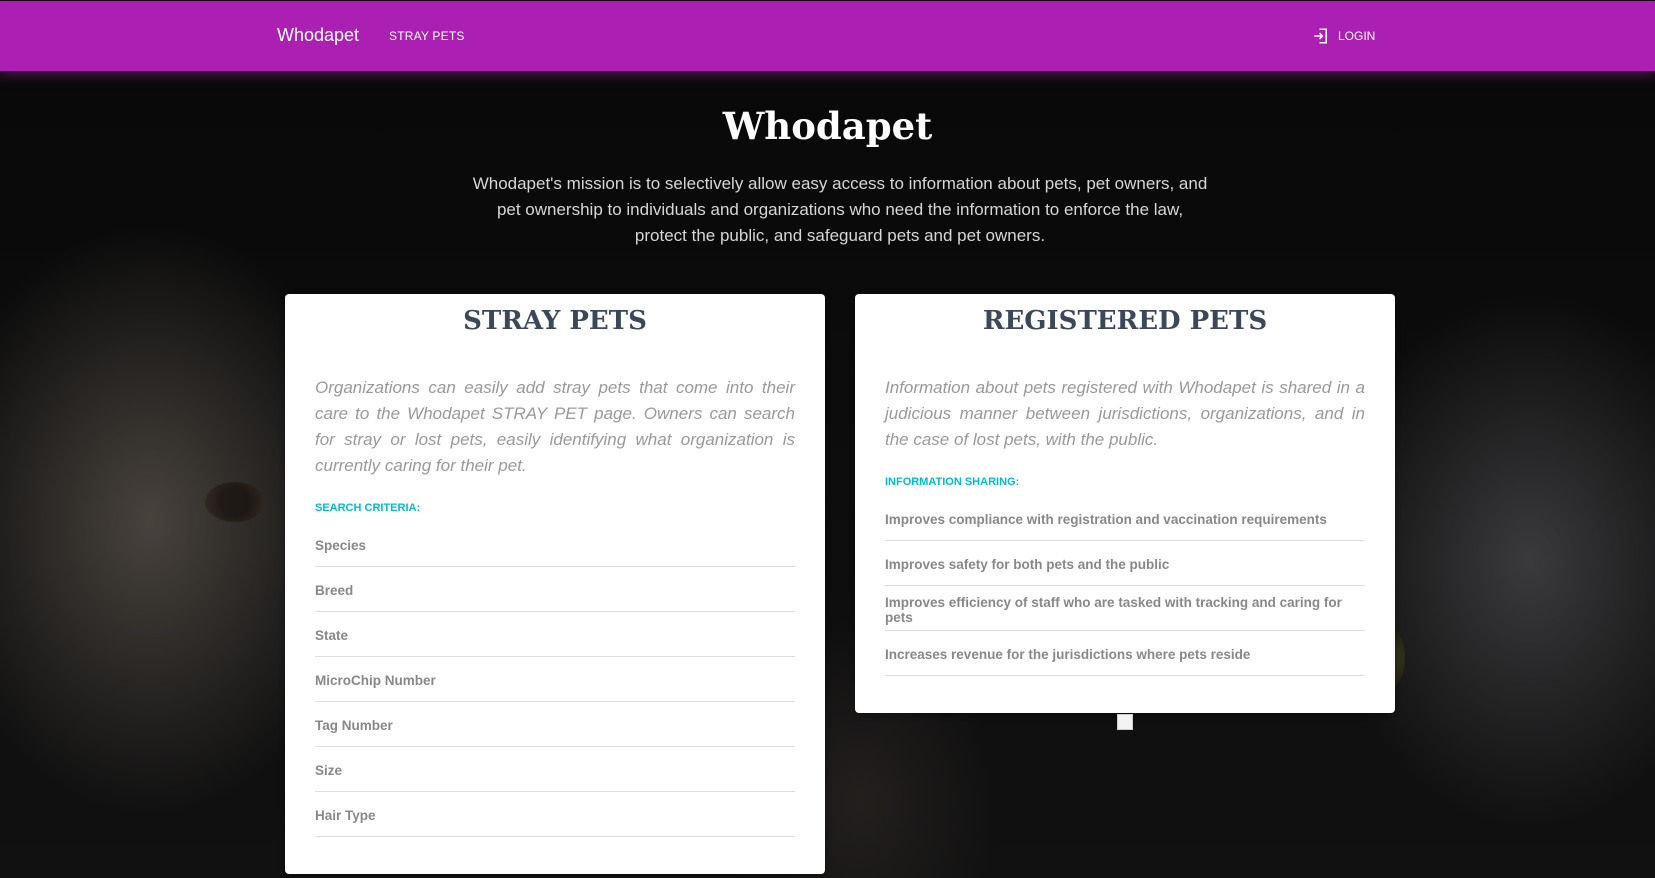  I want to click on brand-link: Whodapet, so click(318, 35).